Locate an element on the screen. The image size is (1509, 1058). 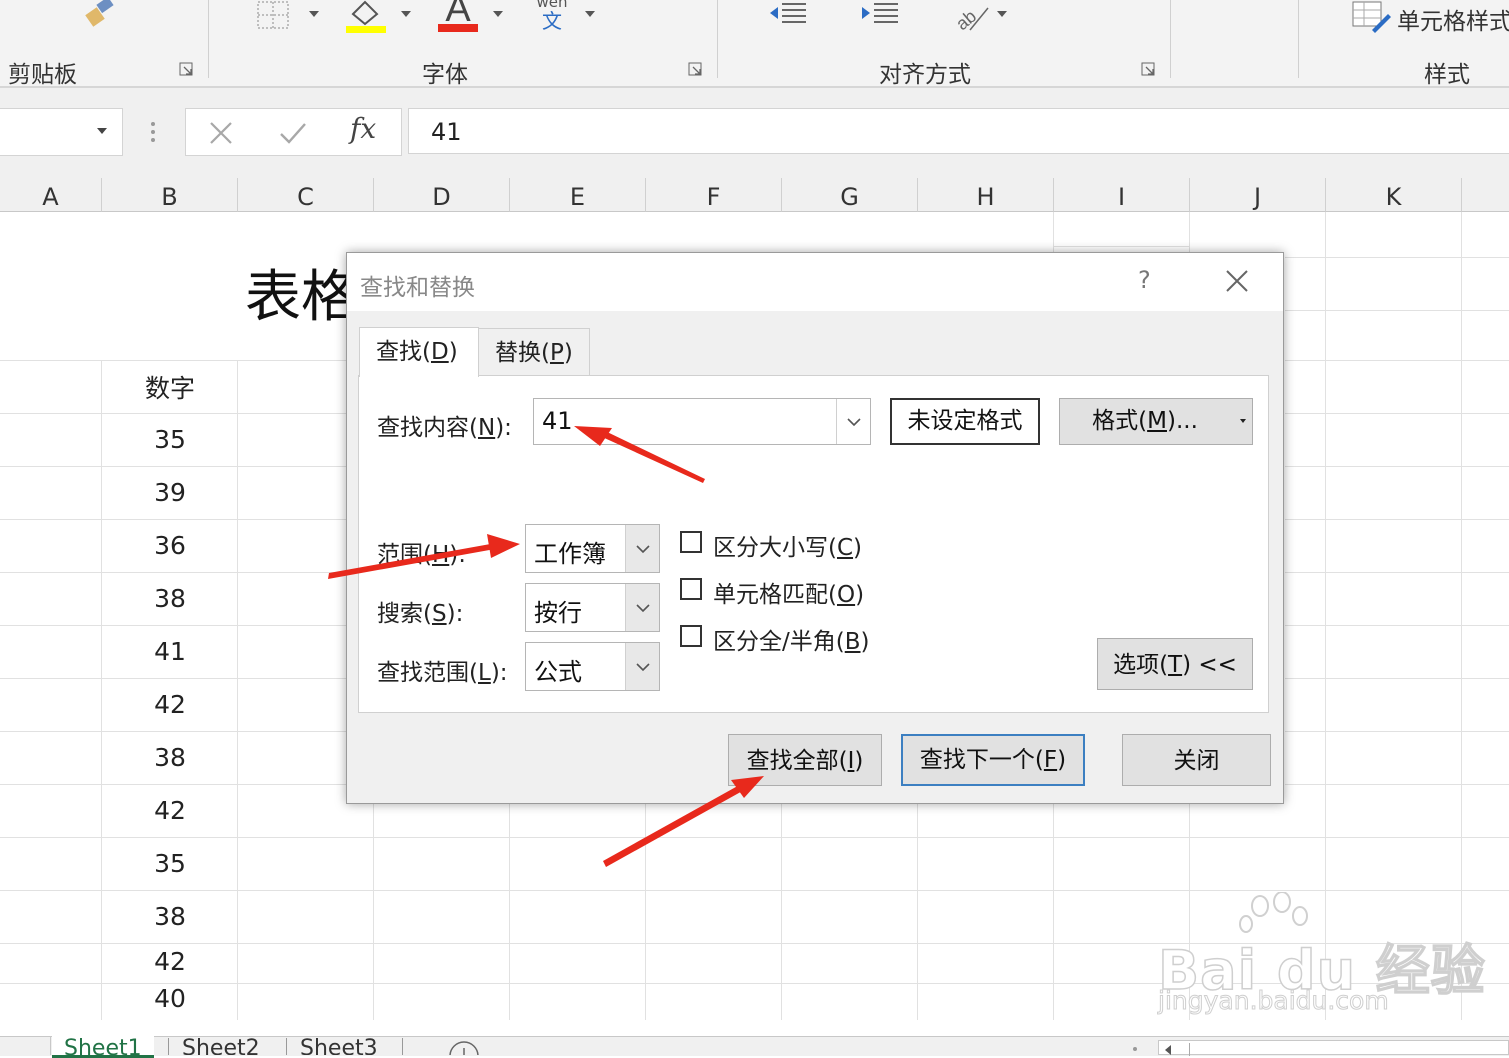
look-in-label: 查找范围(L): is located at coordinates (442, 673).